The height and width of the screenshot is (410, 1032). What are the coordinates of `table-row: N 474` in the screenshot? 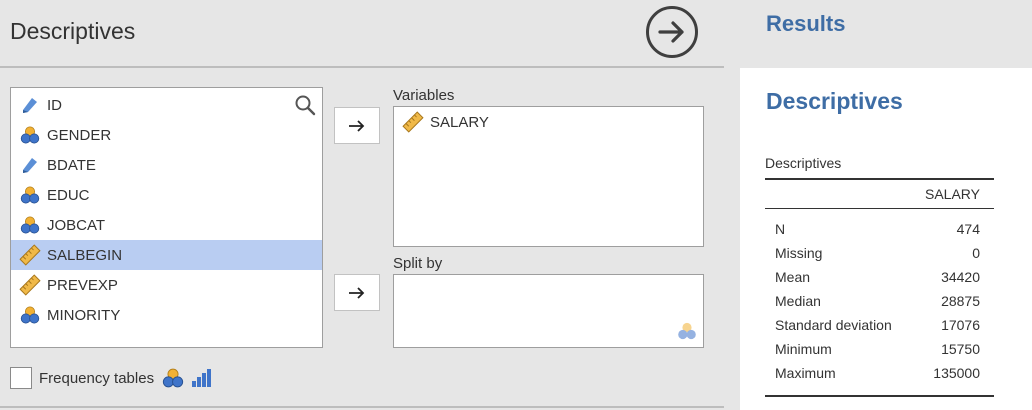 It's located at (879, 233).